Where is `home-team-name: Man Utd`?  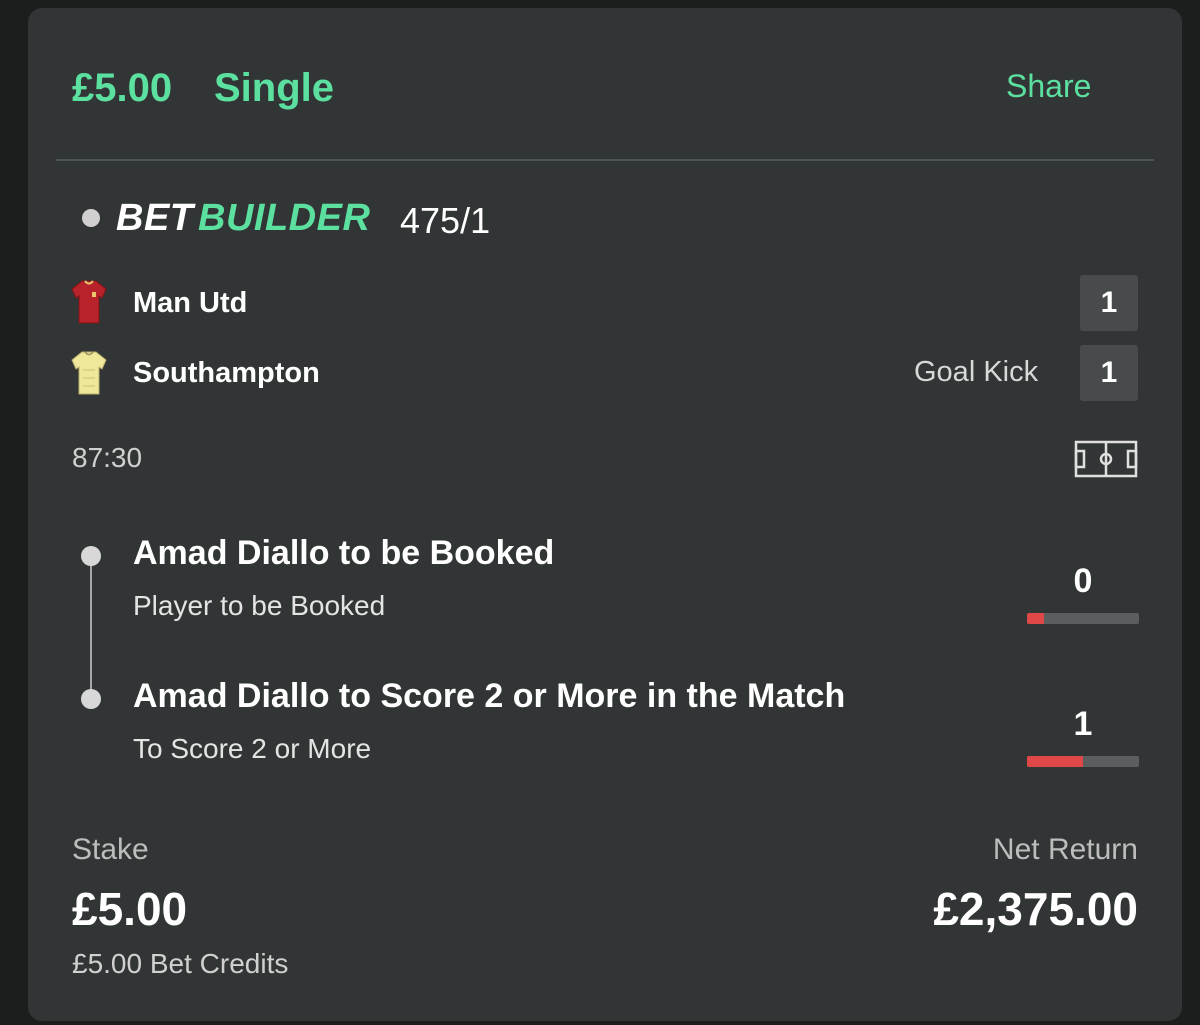 home-team-name: Man Utd is located at coordinates (190, 303).